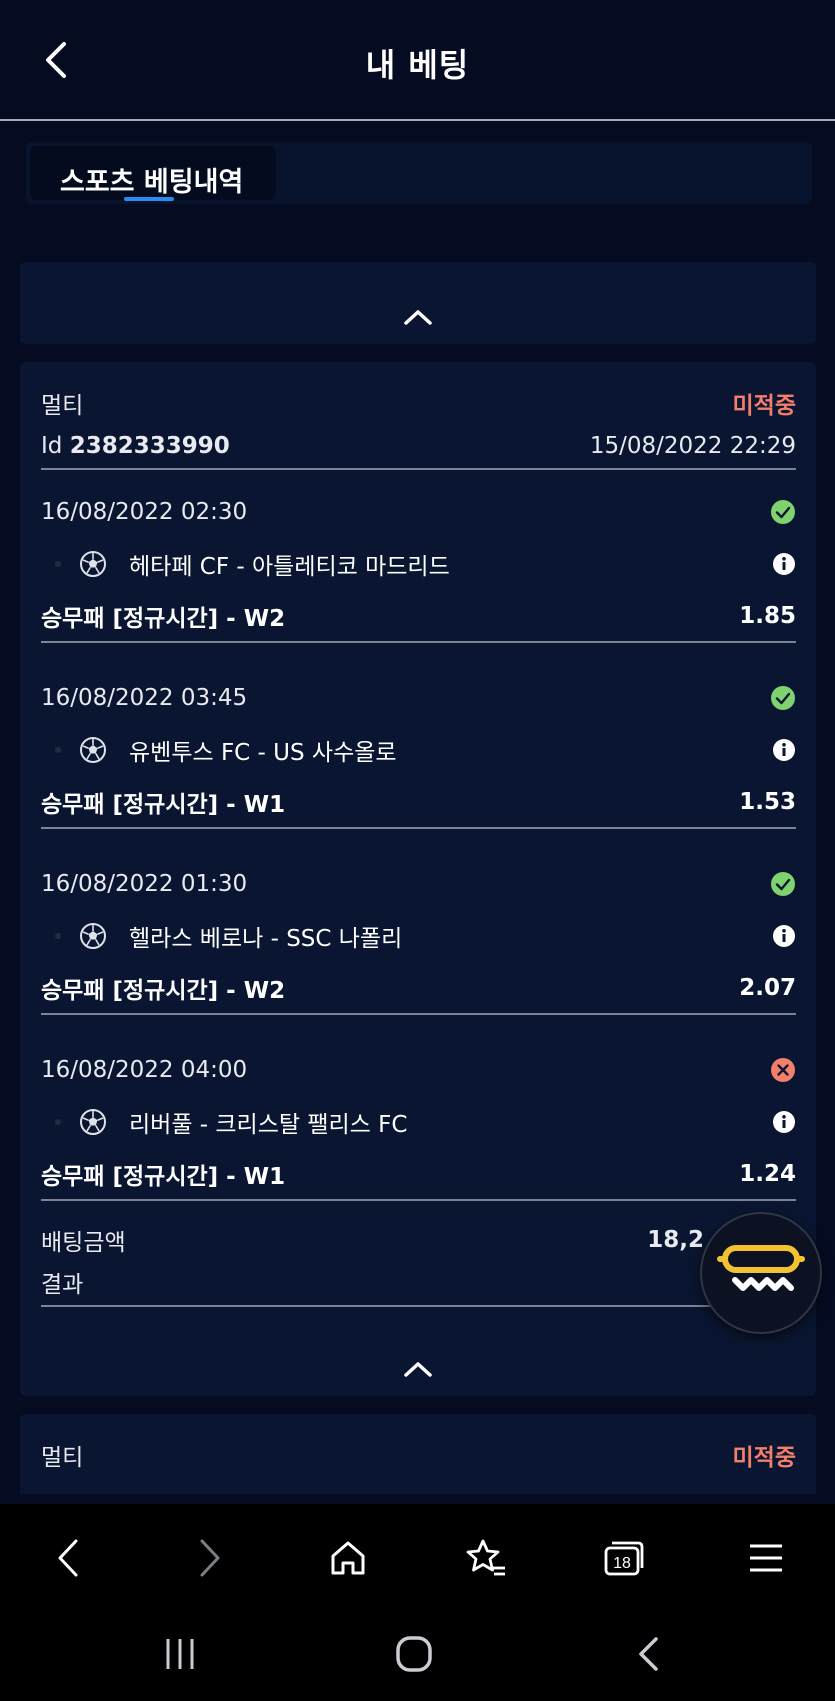 The width and height of the screenshot is (835, 1701). What do you see at coordinates (263, 753) in the screenshot?
I see `match-name: 유벤투스 FC - US 사수올로` at bounding box center [263, 753].